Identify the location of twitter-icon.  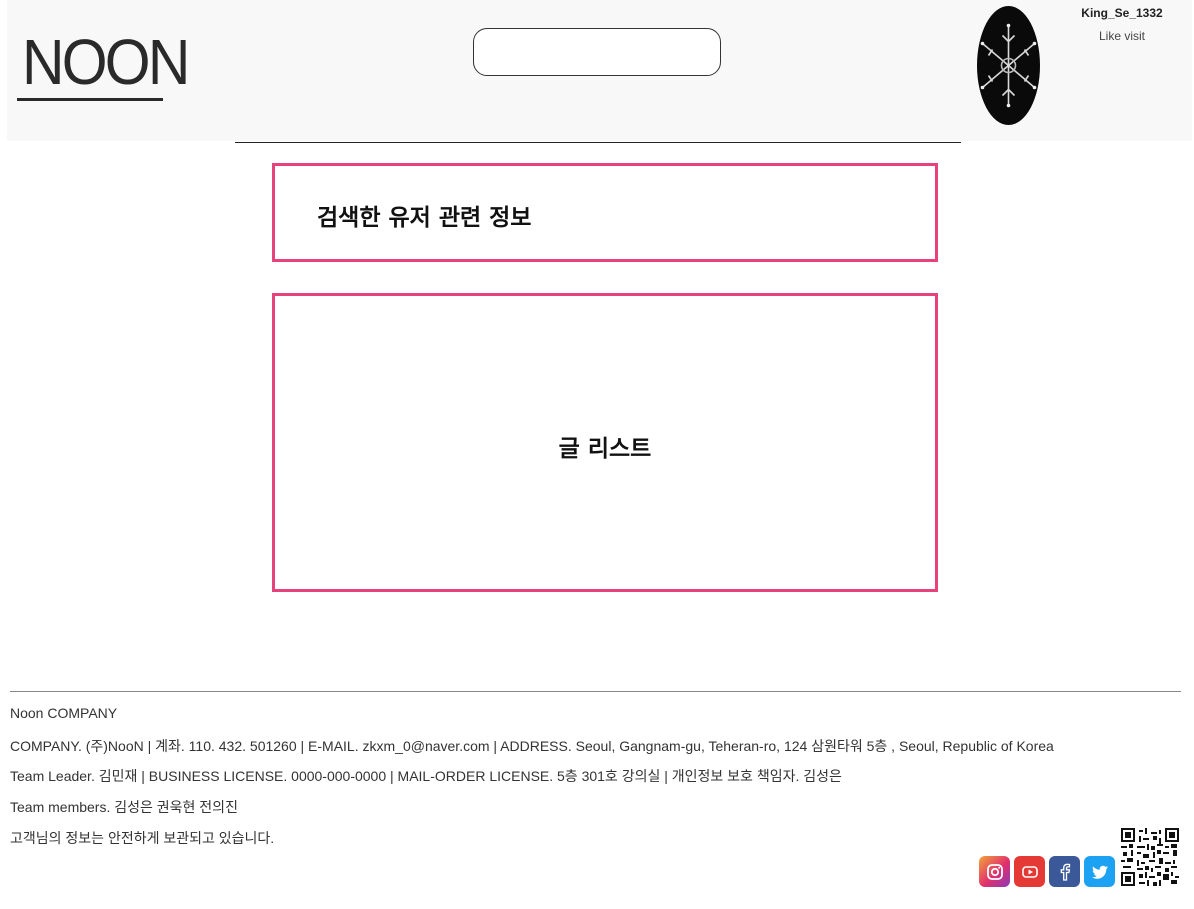
(1099, 871).